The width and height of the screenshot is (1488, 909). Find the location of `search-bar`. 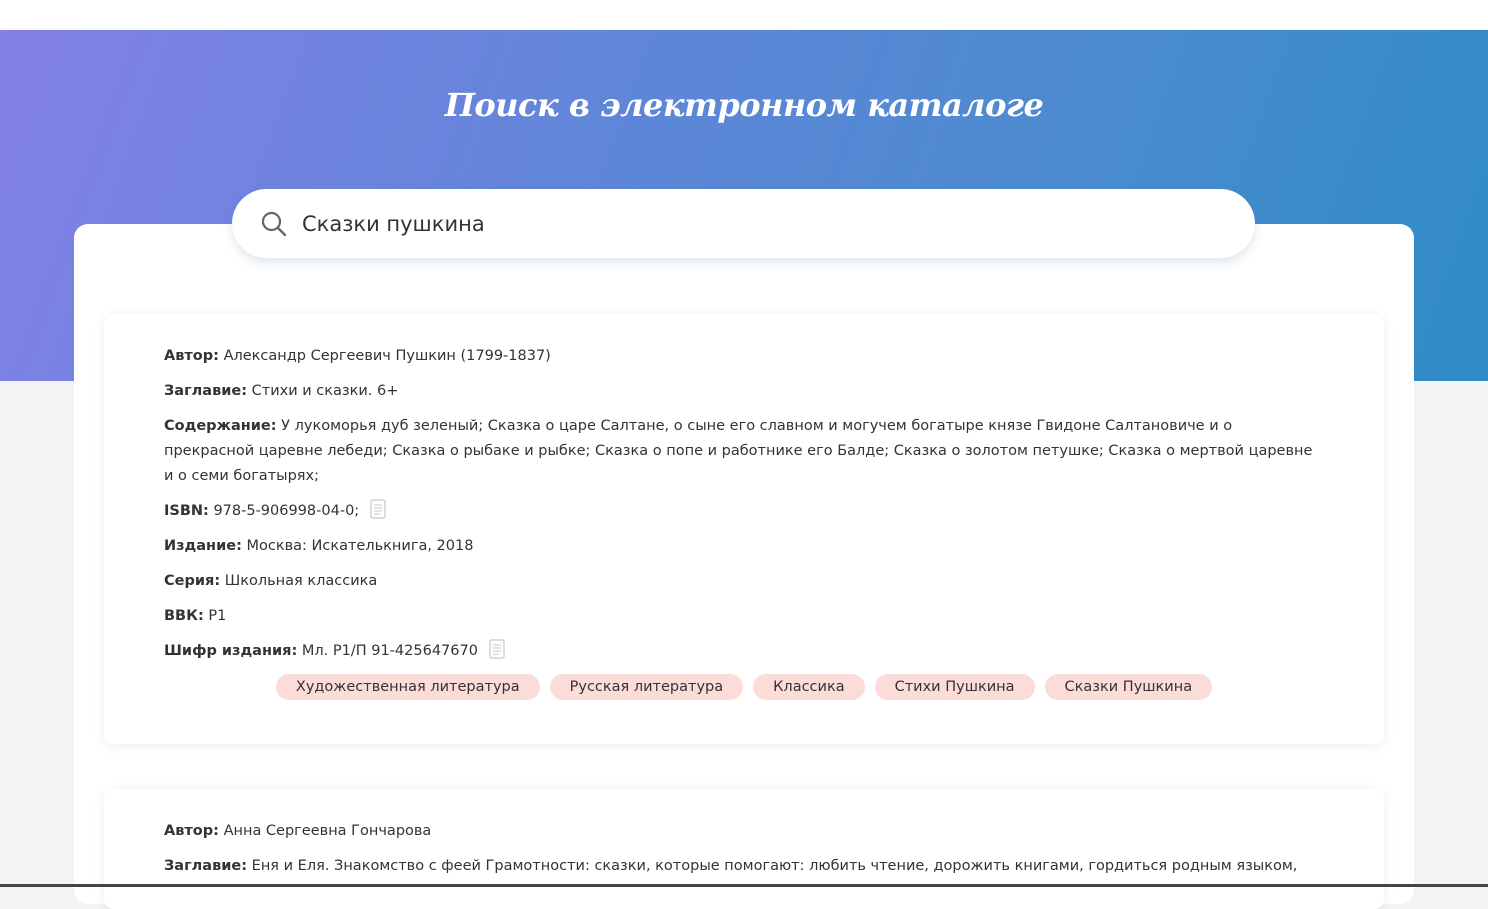

search-bar is located at coordinates (743, 223).